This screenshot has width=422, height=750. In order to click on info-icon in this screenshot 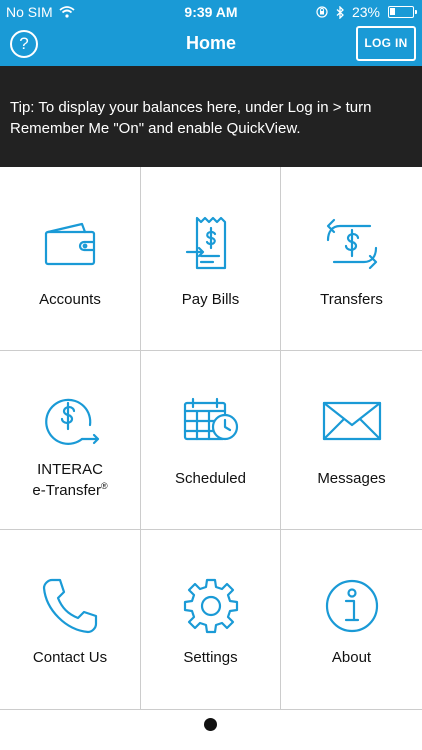, I will do `click(351, 606)`.